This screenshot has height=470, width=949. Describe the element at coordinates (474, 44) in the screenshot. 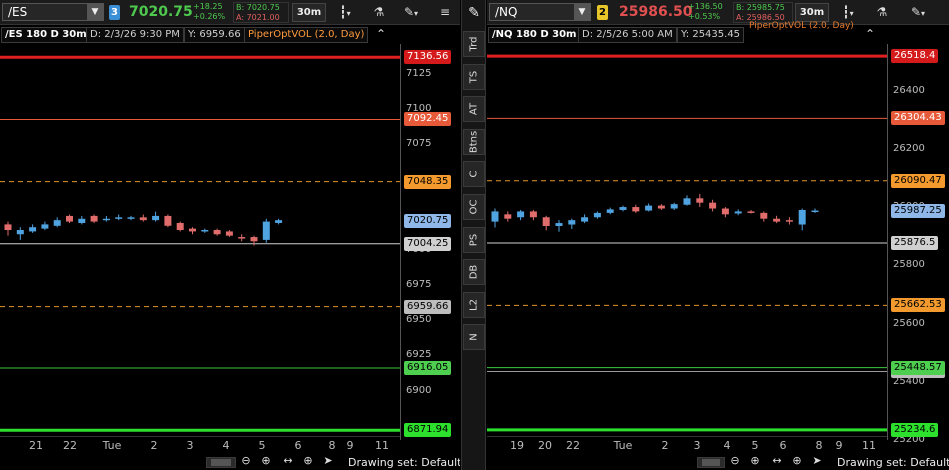

I see `side-tab-trd: Trd` at that location.